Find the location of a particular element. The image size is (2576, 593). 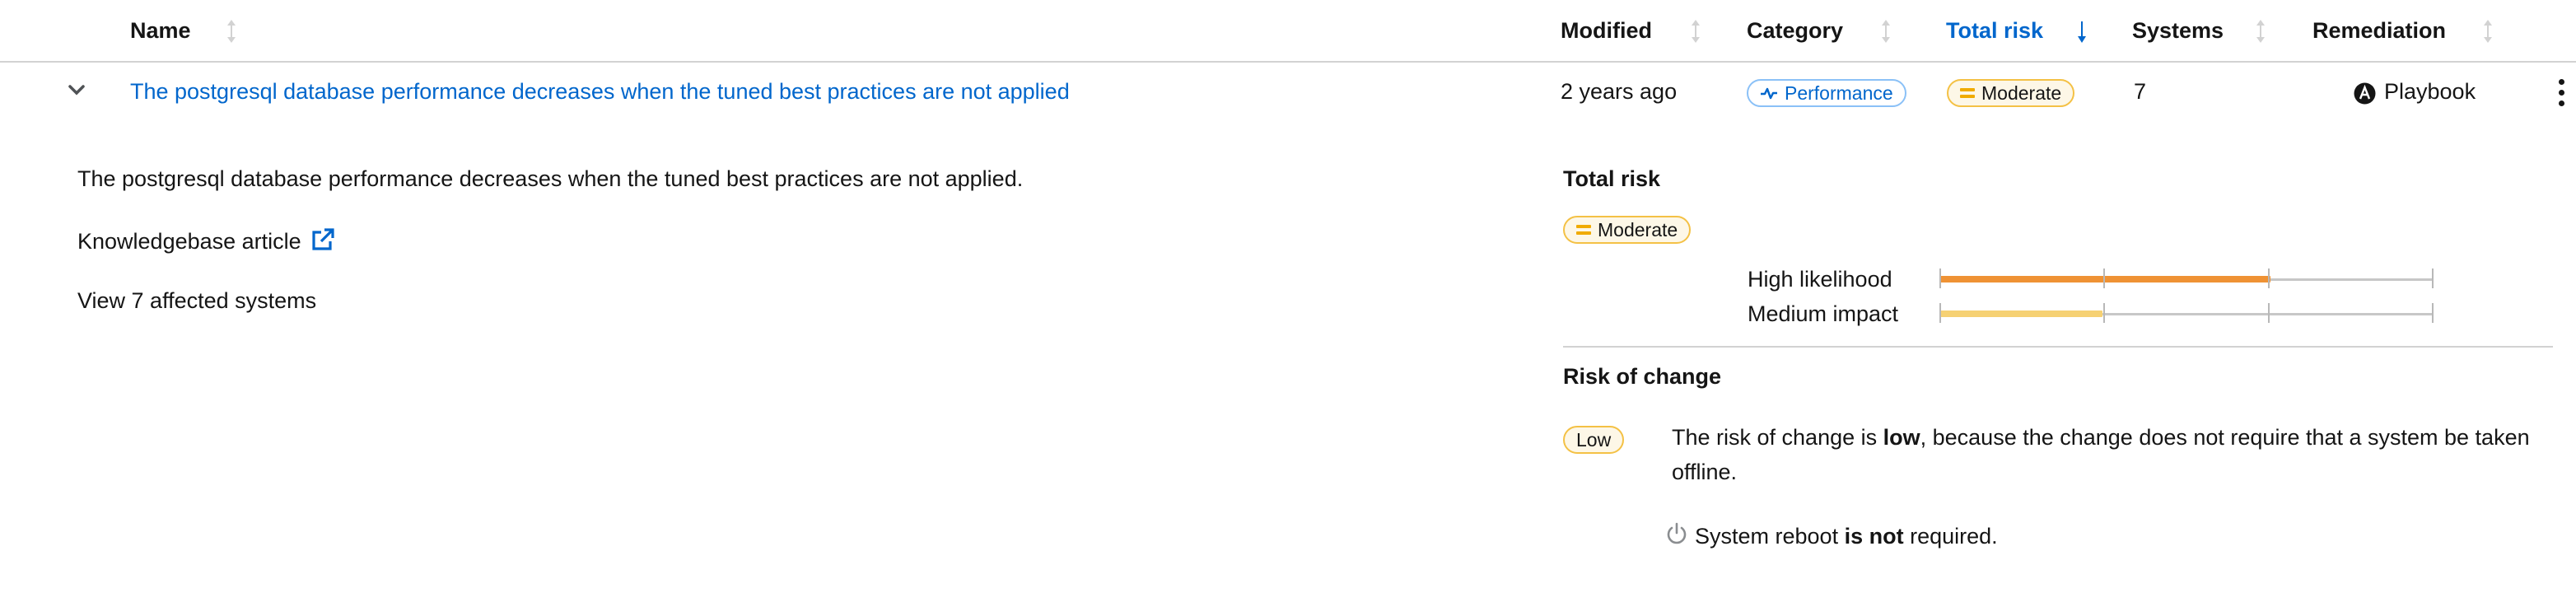

column-header-category: Category is located at coordinates (1795, 31).